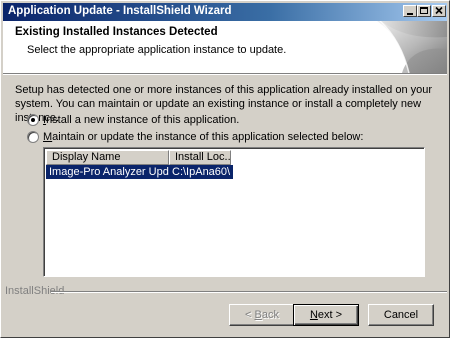 Image resolution: width=450 pixels, height=338 pixels. I want to click on minimize-button, so click(410, 11).